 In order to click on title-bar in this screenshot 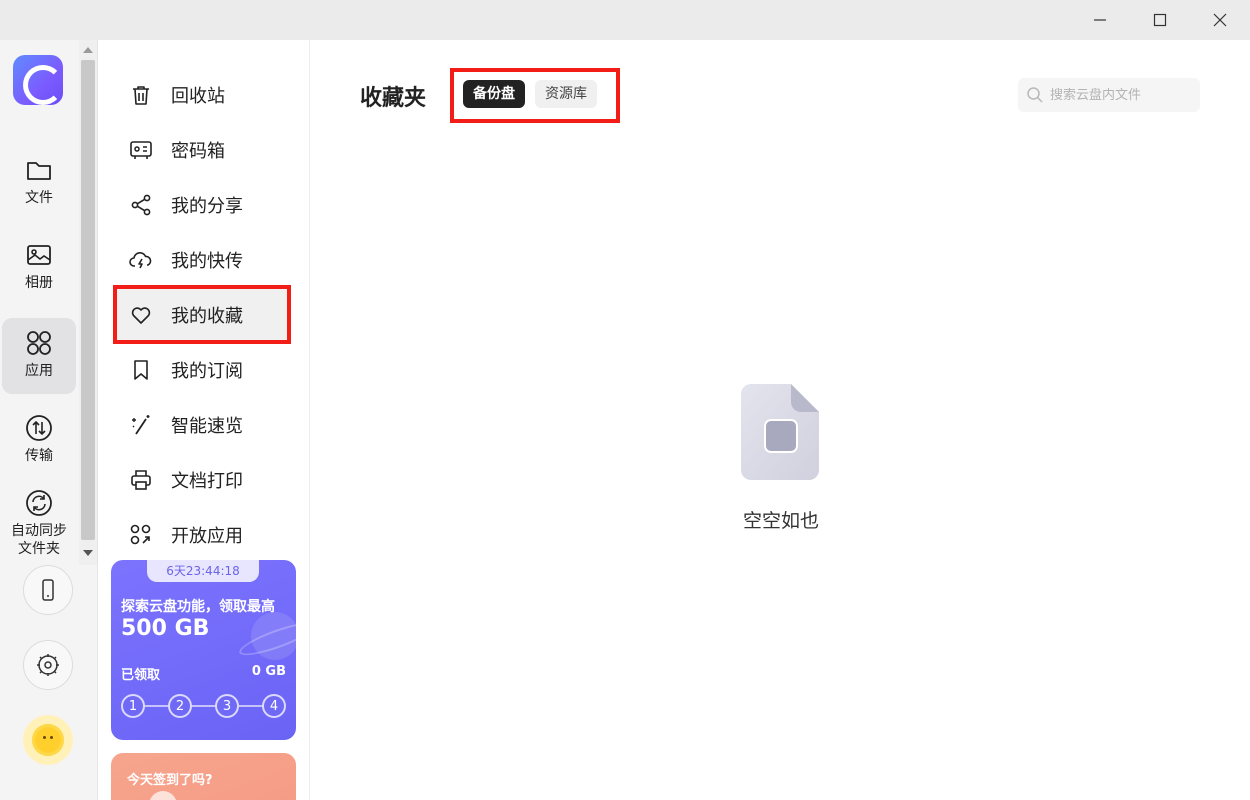, I will do `click(625, 20)`.